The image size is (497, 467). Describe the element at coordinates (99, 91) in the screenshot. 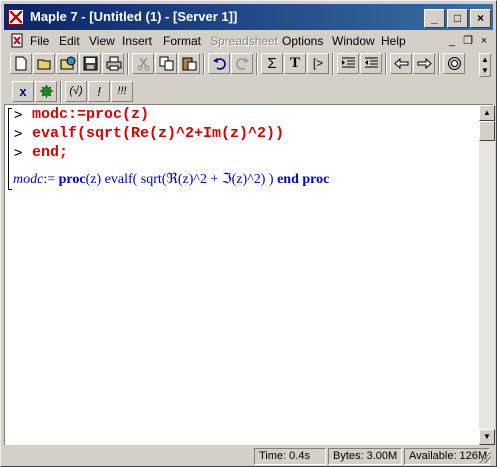

I see `execute-button: !` at that location.